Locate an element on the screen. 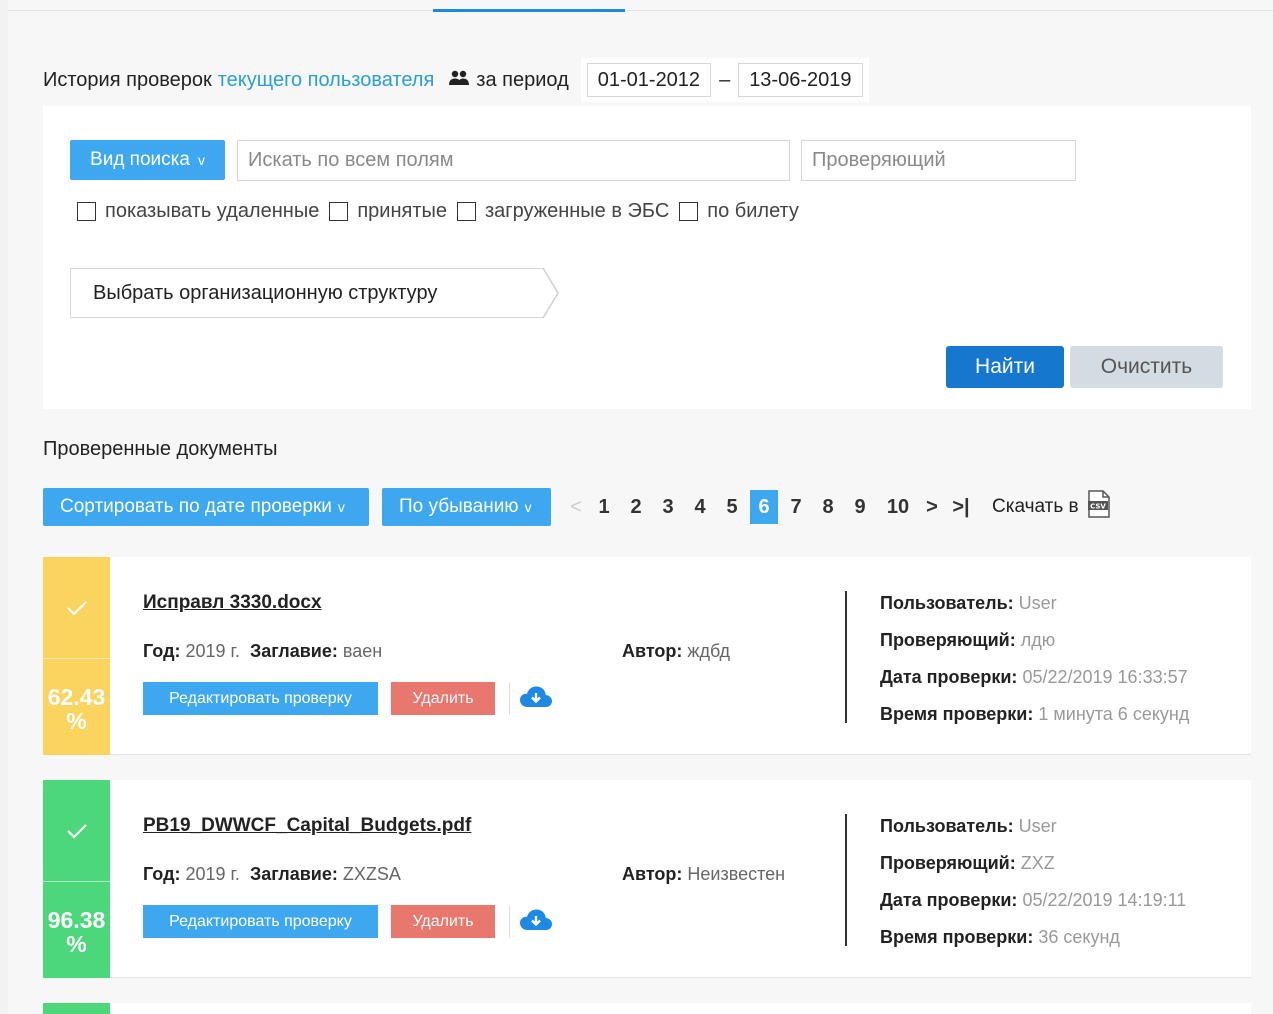  current-user-link: текущего пользователя is located at coordinates (326, 80).